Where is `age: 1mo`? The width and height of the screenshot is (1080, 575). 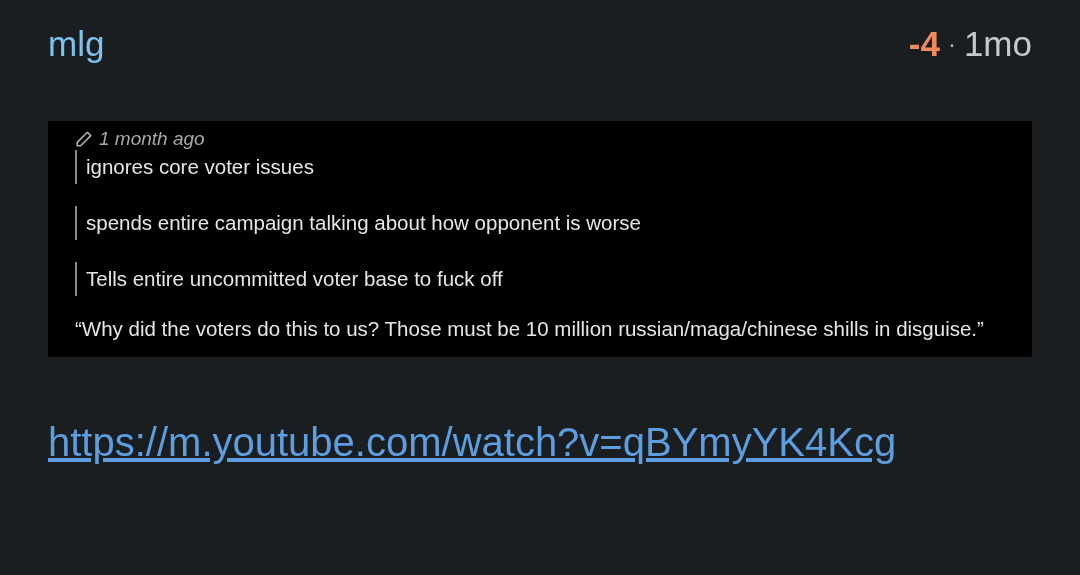 age: 1mo is located at coordinates (997, 44).